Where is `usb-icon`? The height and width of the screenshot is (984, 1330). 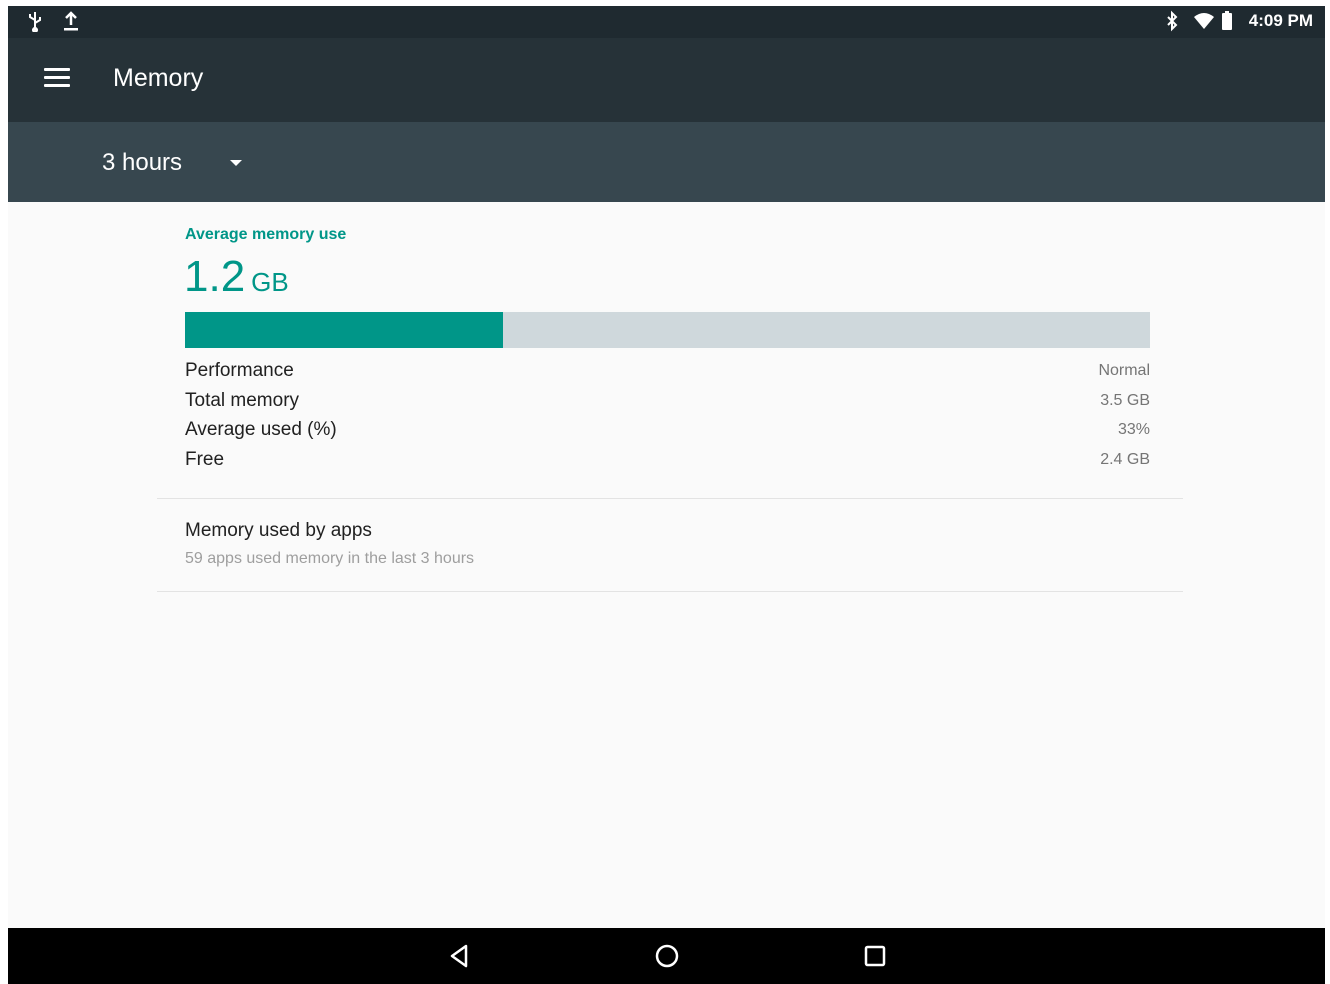 usb-icon is located at coordinates (35, 21).